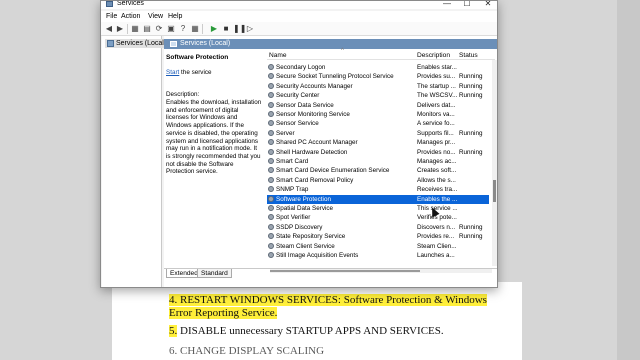  I want to click on service-name: Smart Card Removal Policy, so click(315, 180).